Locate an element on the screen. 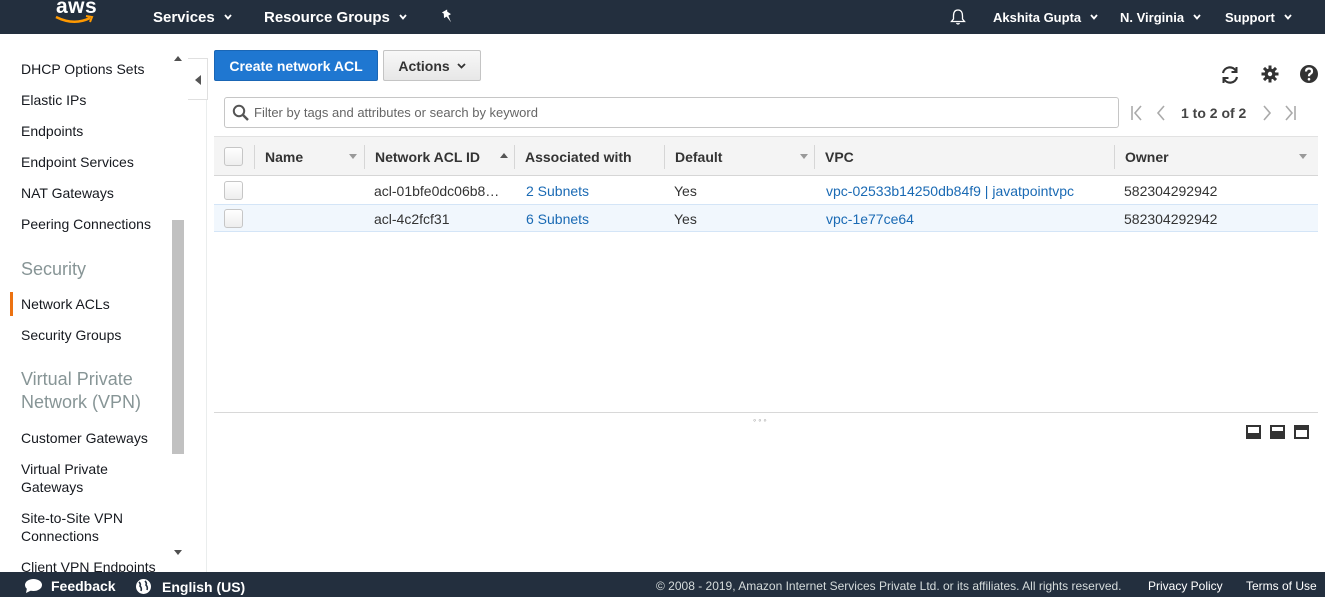 The width and height of the screenshot is (1325, 597). column-header-associated-with: Associated with is located at coordinates (578, 156).